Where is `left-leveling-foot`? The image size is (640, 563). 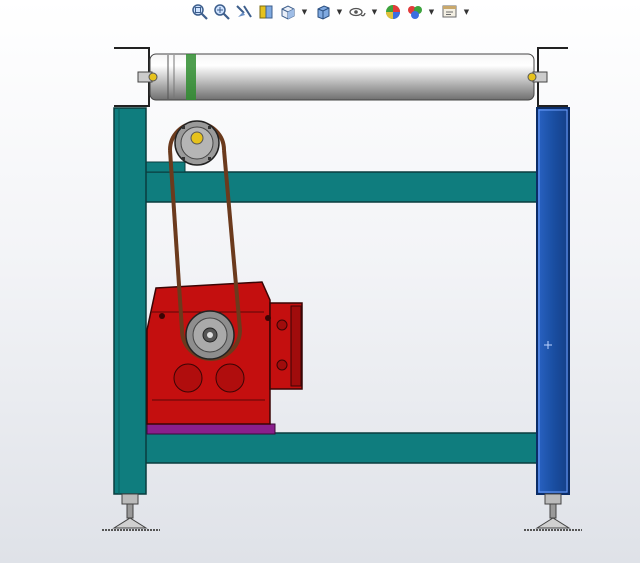 left-leveling-foot is located at coordinates (131, 512).